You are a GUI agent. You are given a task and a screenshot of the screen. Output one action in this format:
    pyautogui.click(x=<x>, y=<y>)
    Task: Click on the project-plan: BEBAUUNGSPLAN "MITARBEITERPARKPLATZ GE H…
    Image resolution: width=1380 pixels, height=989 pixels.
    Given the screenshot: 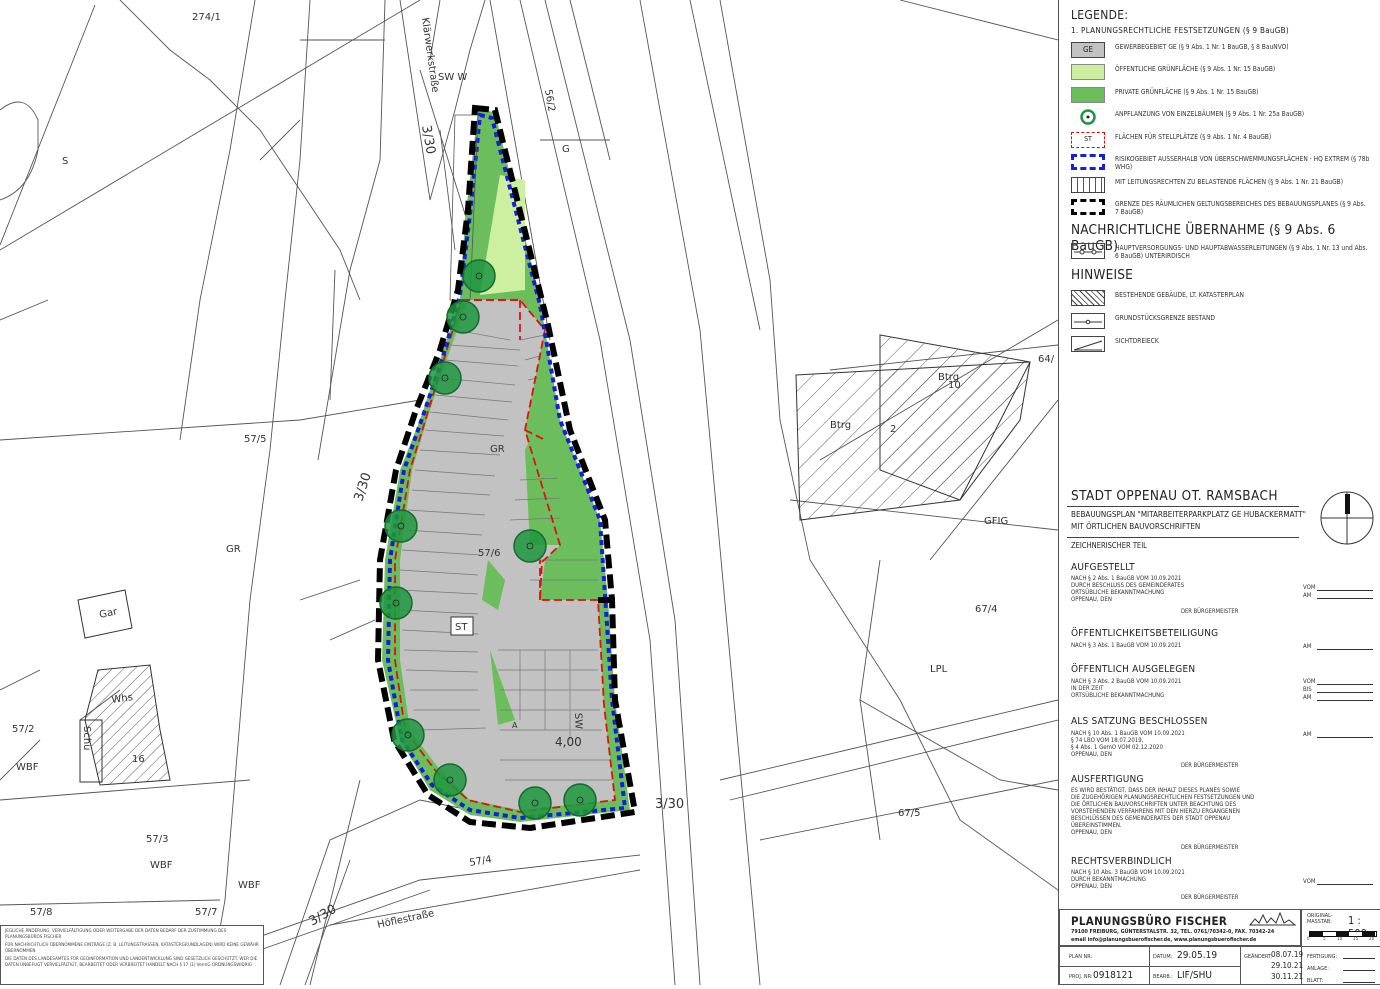 What is the action you would take?
    pyautogui.click(x=1188, y=514)
    